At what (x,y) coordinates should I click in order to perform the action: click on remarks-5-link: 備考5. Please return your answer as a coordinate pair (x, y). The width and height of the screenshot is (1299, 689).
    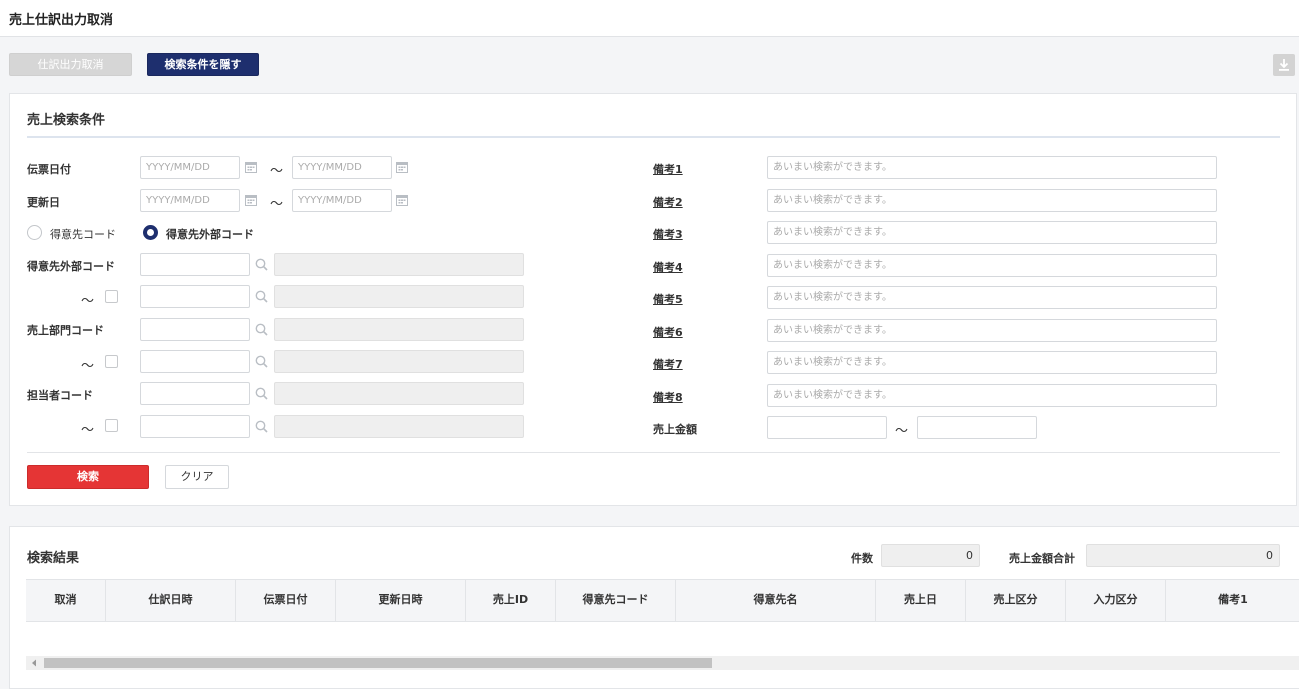
    Looking at the image, I should click on (668, 299).